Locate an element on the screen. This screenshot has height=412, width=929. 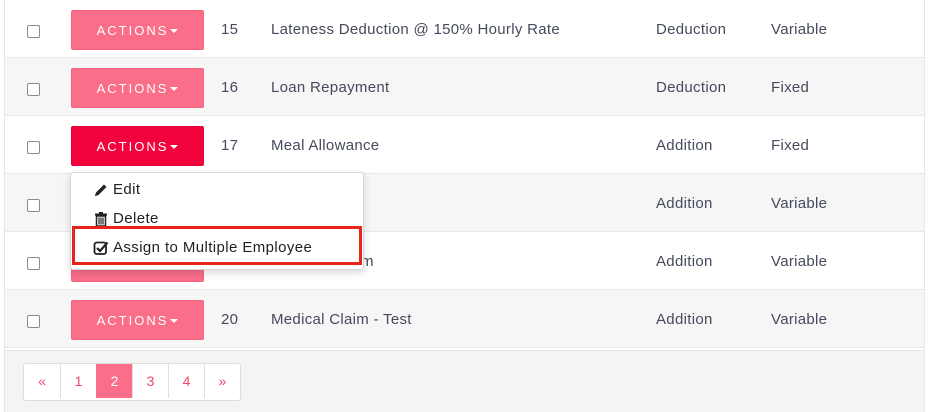
pagination: « 1 2 3 4 » is located at coordinates (132, 382).